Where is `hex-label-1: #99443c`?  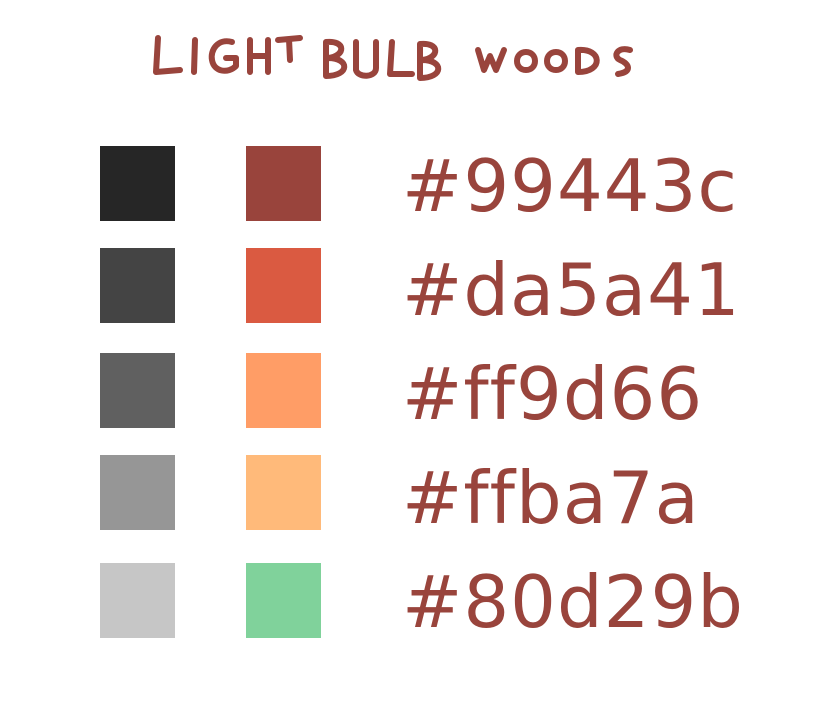 hex-label-1: #99443c is located at coordinates (570, 186).